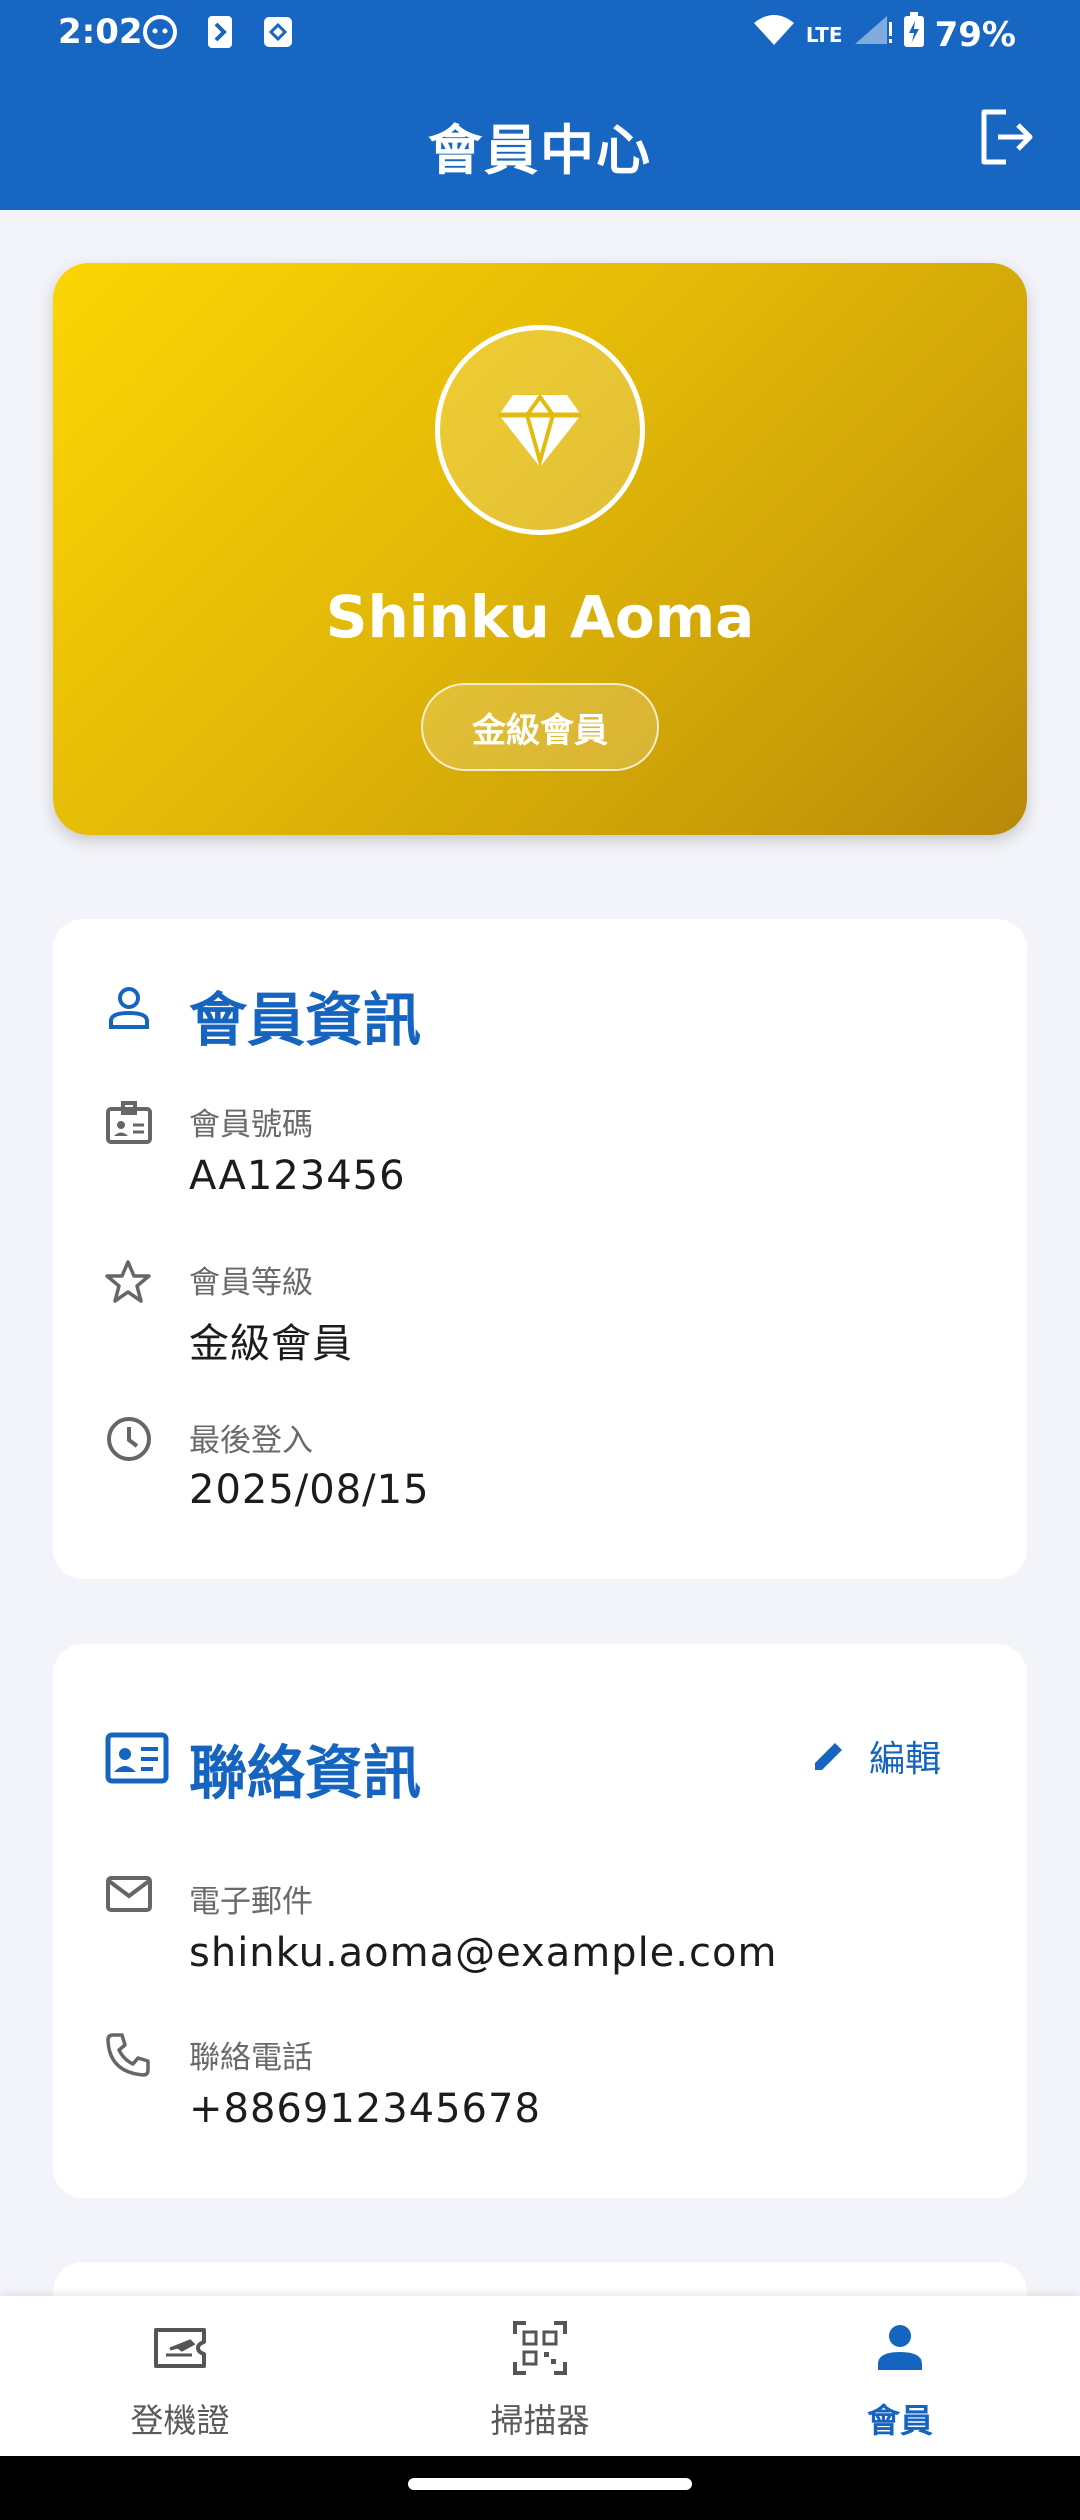  What do you see at coordinates (540, 2348) in the screenshot?
I see `qr-scanner-icon` at bounding box center [540, 2348].